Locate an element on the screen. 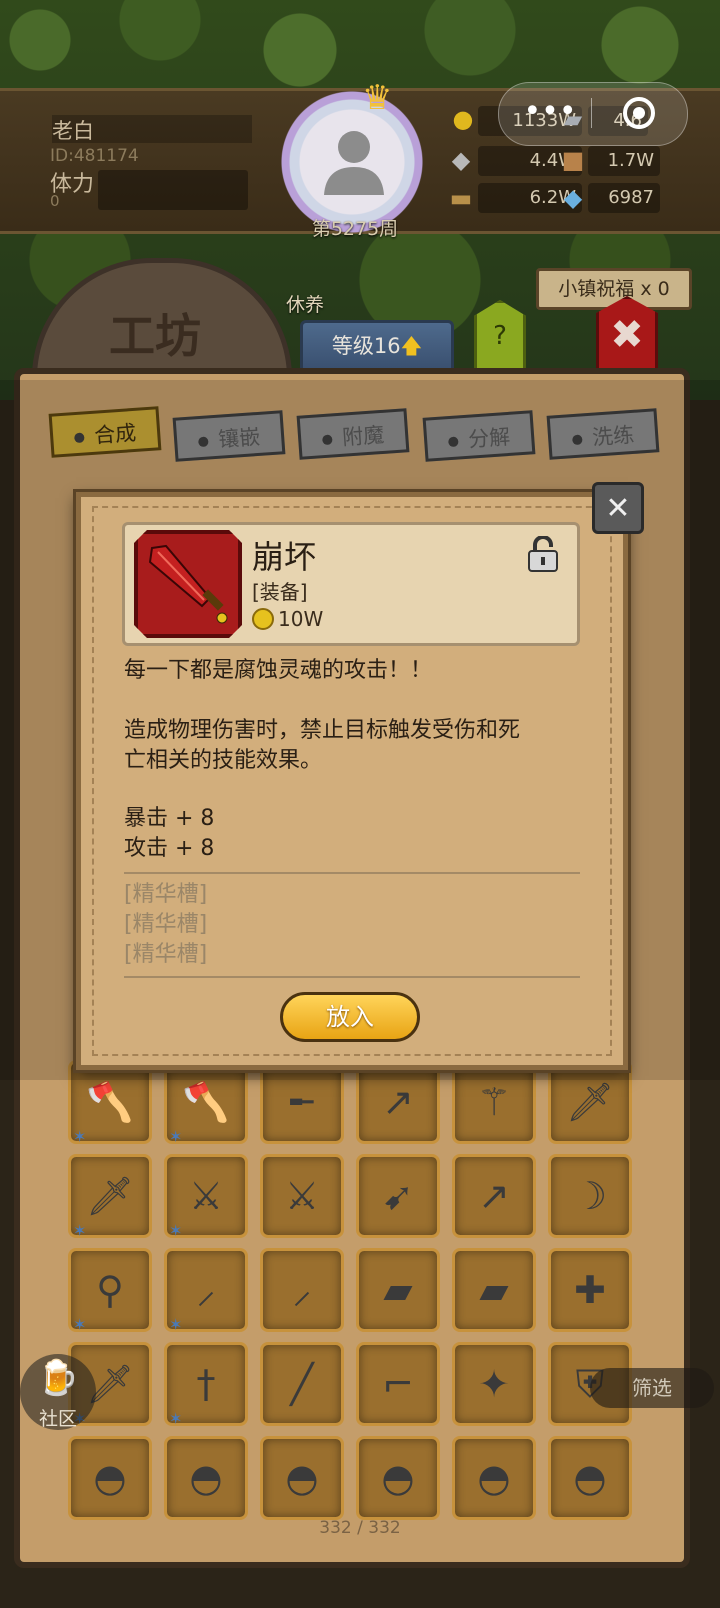  item-effect-line-2: 亡相关的技能效果。 is located at coordinates (223, 760).